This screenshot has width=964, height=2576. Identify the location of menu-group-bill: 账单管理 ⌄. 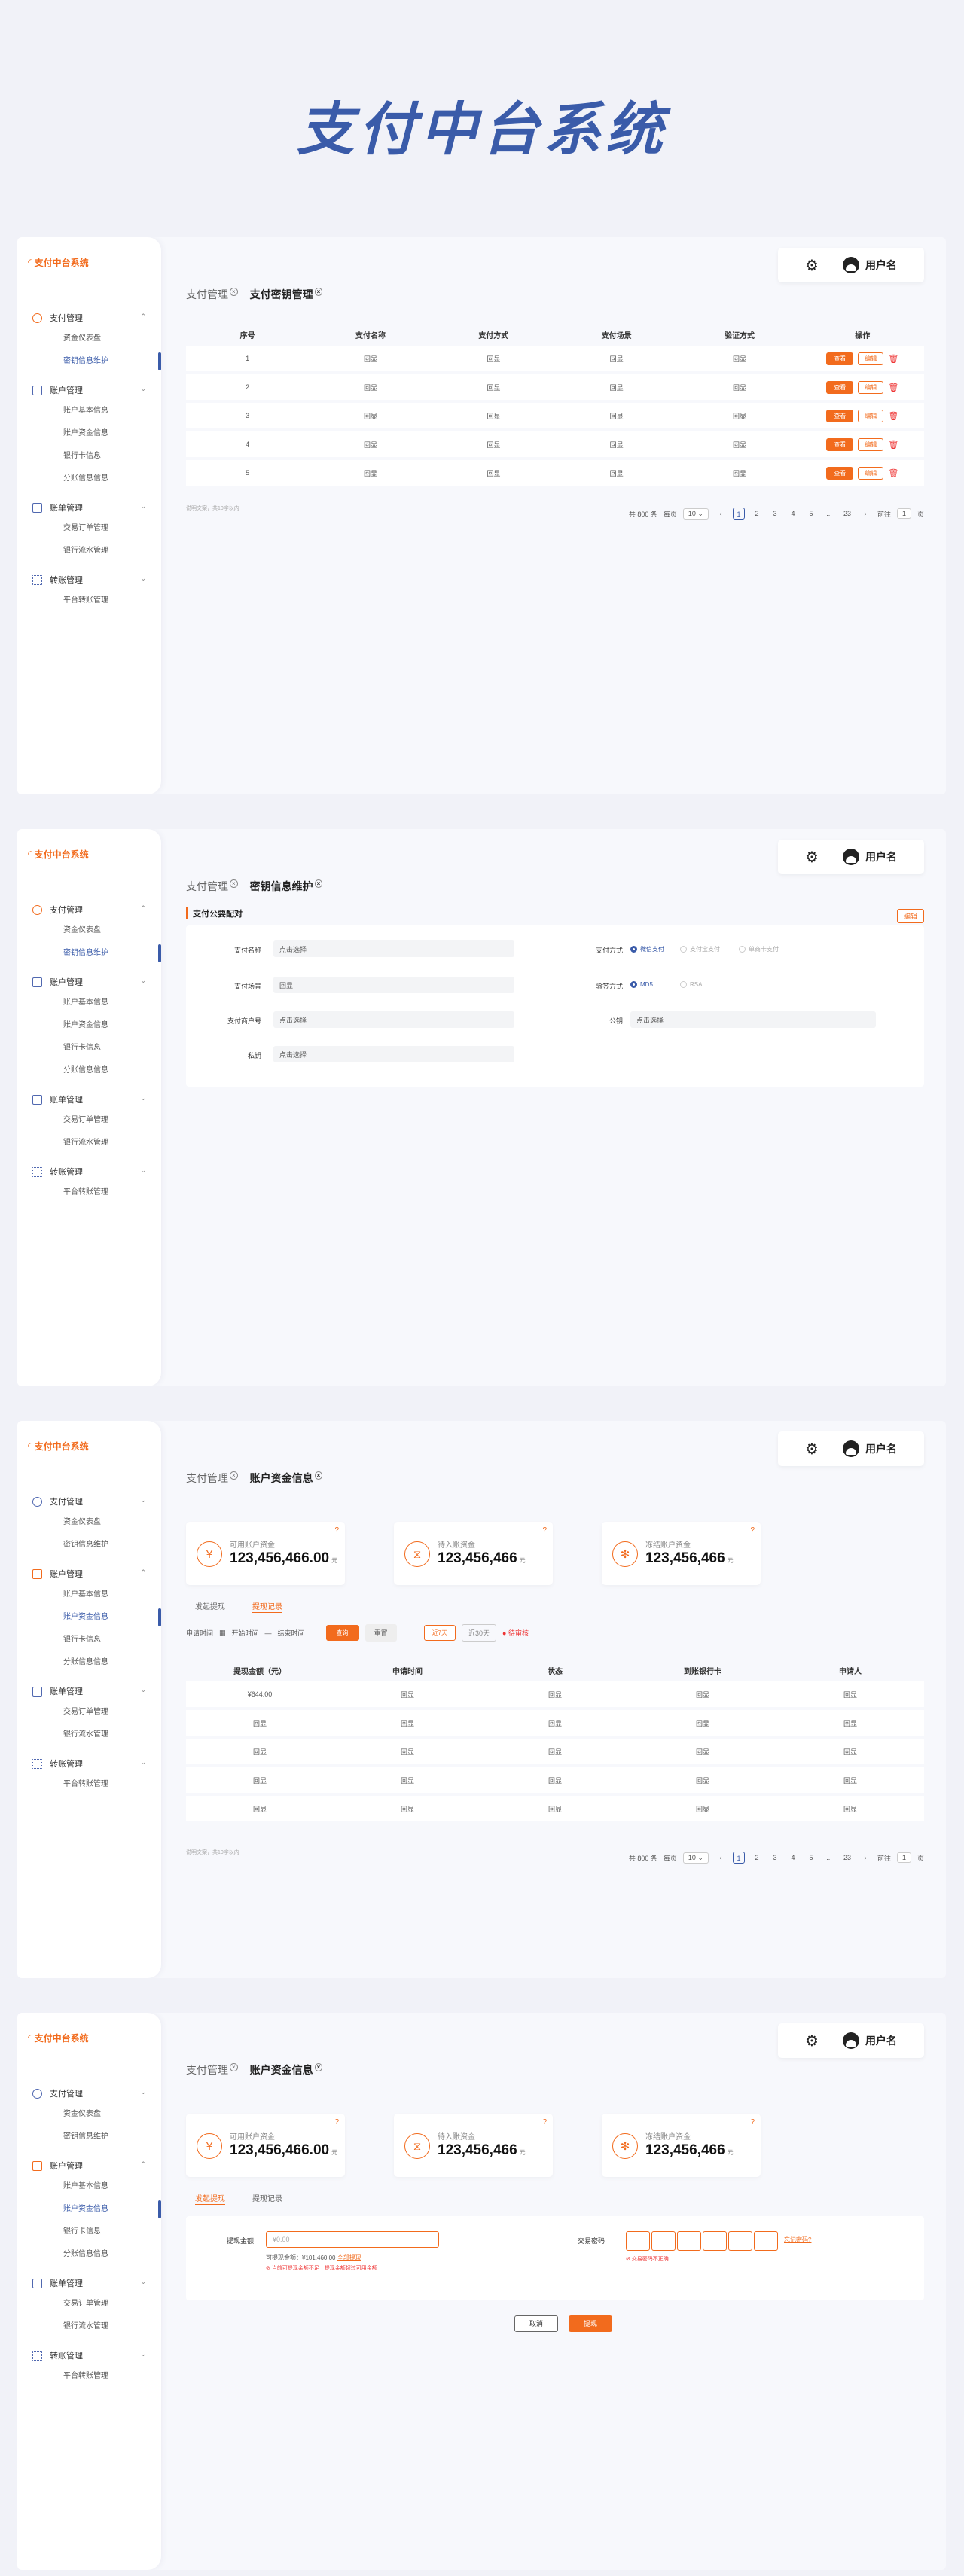
(89, 2283).